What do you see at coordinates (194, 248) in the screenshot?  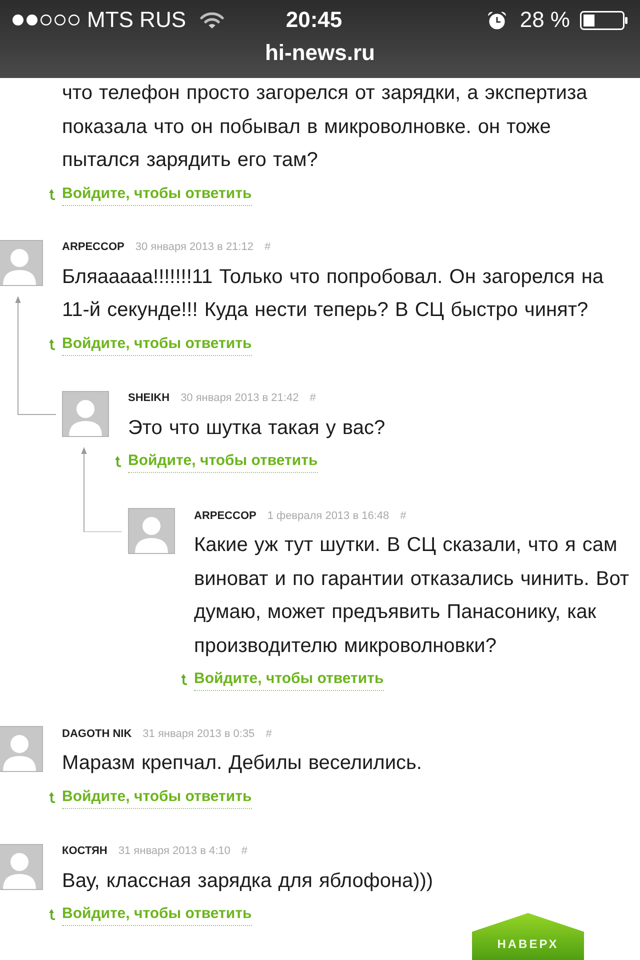 I see `comment-date: 30 января 2013 в 21:12` at bounding box center [194, 248].